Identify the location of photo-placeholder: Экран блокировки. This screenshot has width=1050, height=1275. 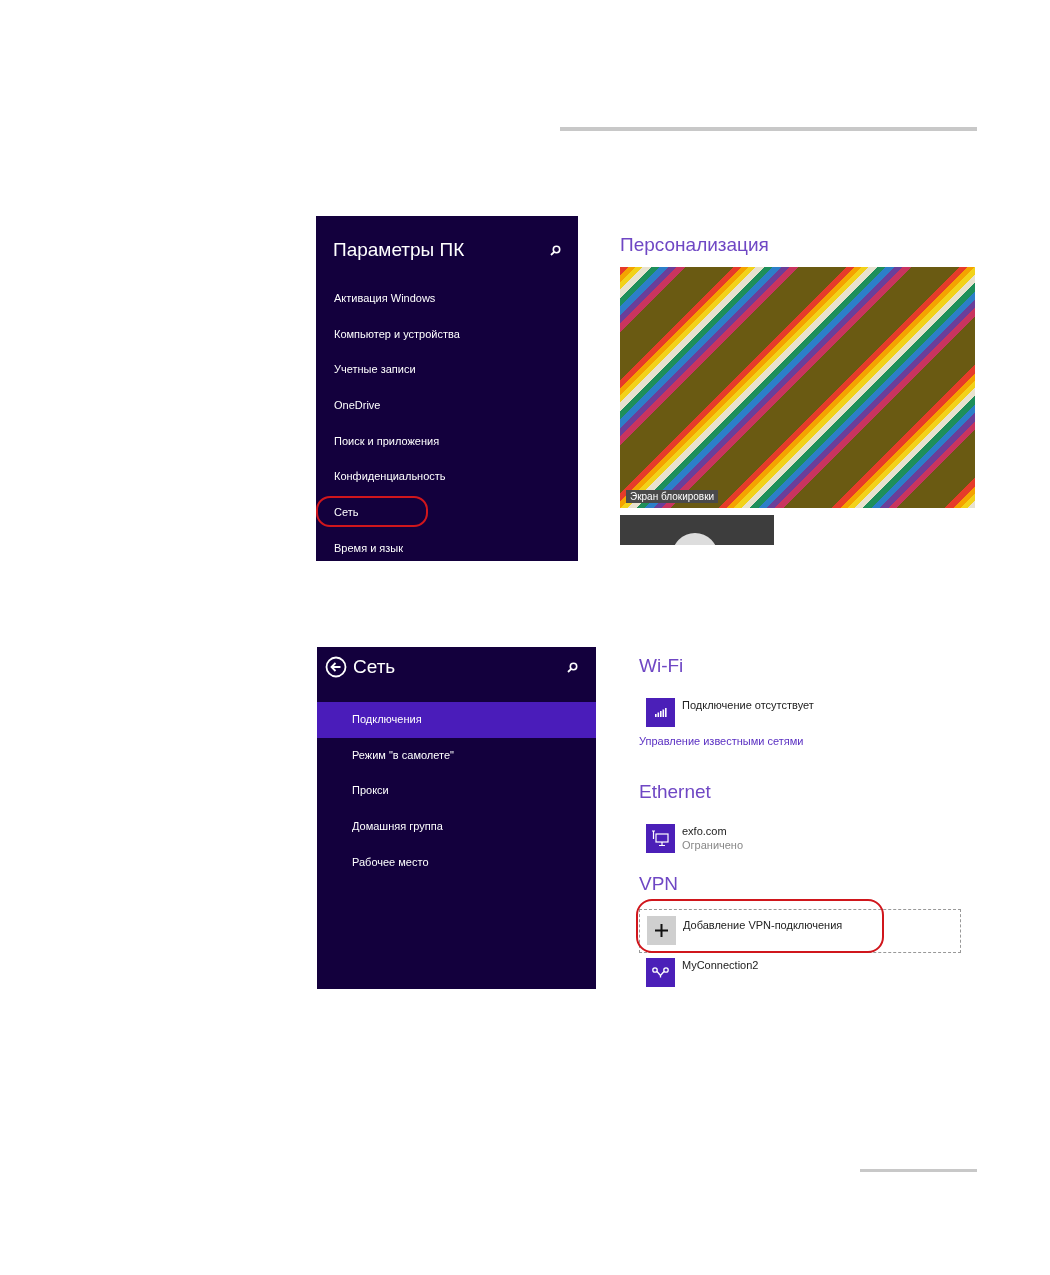
(797, 387).